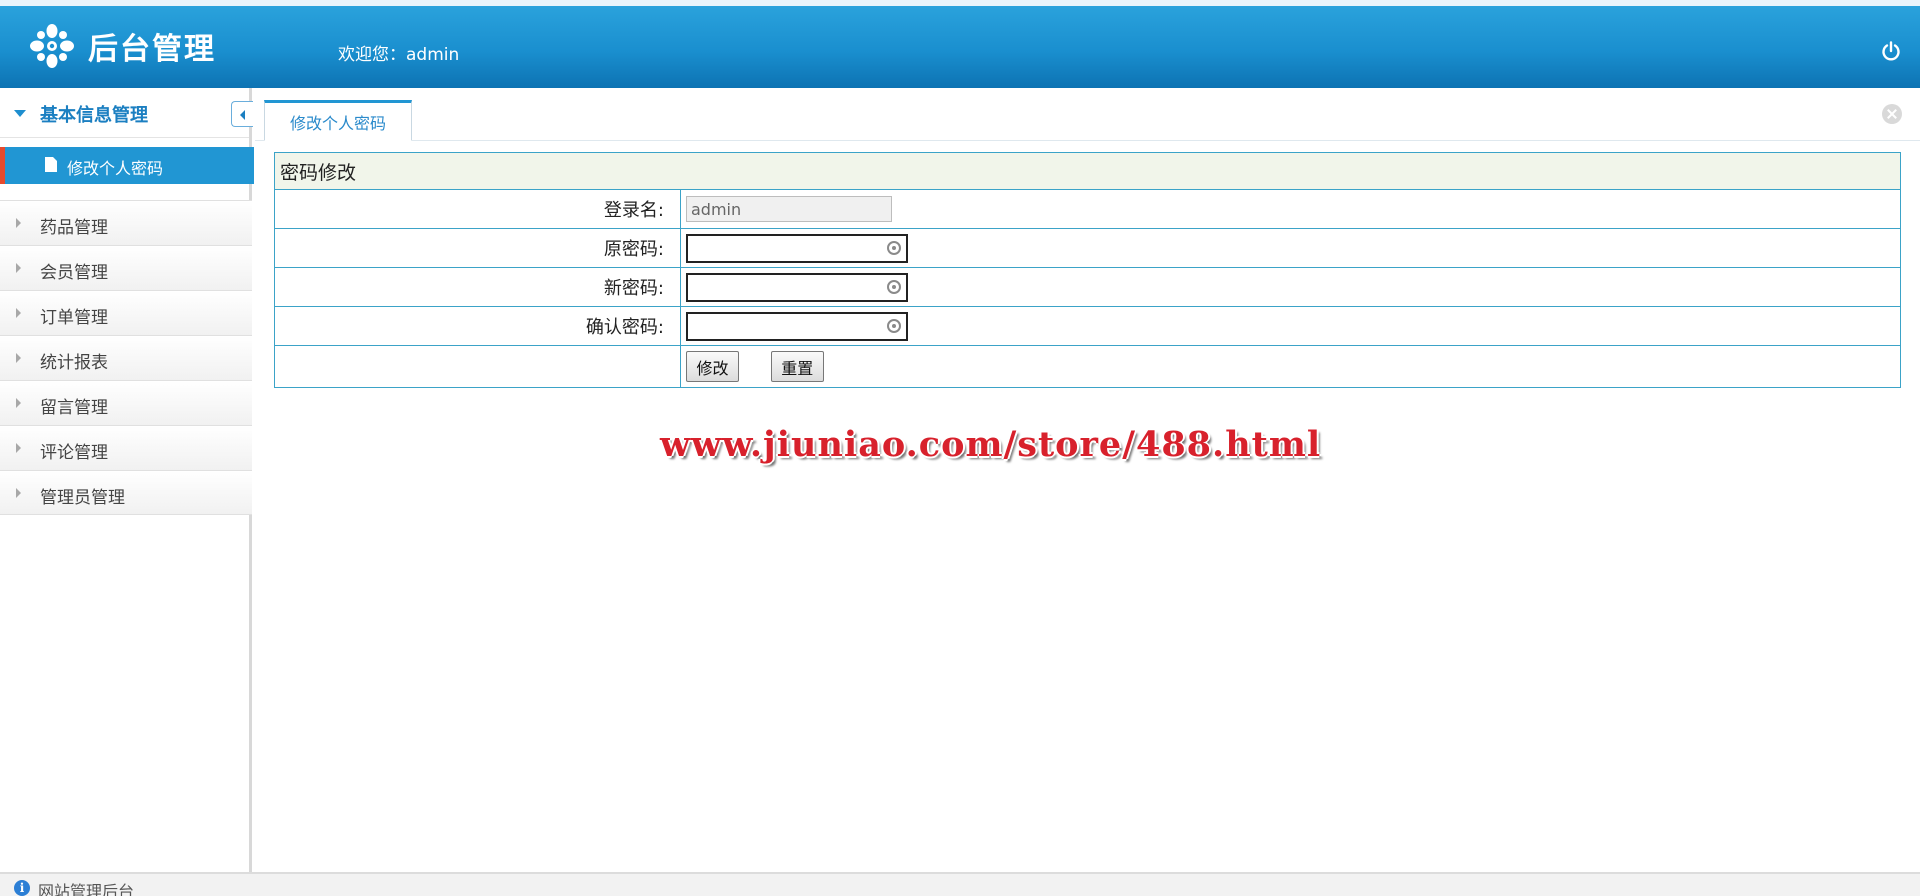 This screenshot has height=896, width=1920. Describe the element at coordinates (797, 248) in the screenshot. I see `old-password-input` at that location.